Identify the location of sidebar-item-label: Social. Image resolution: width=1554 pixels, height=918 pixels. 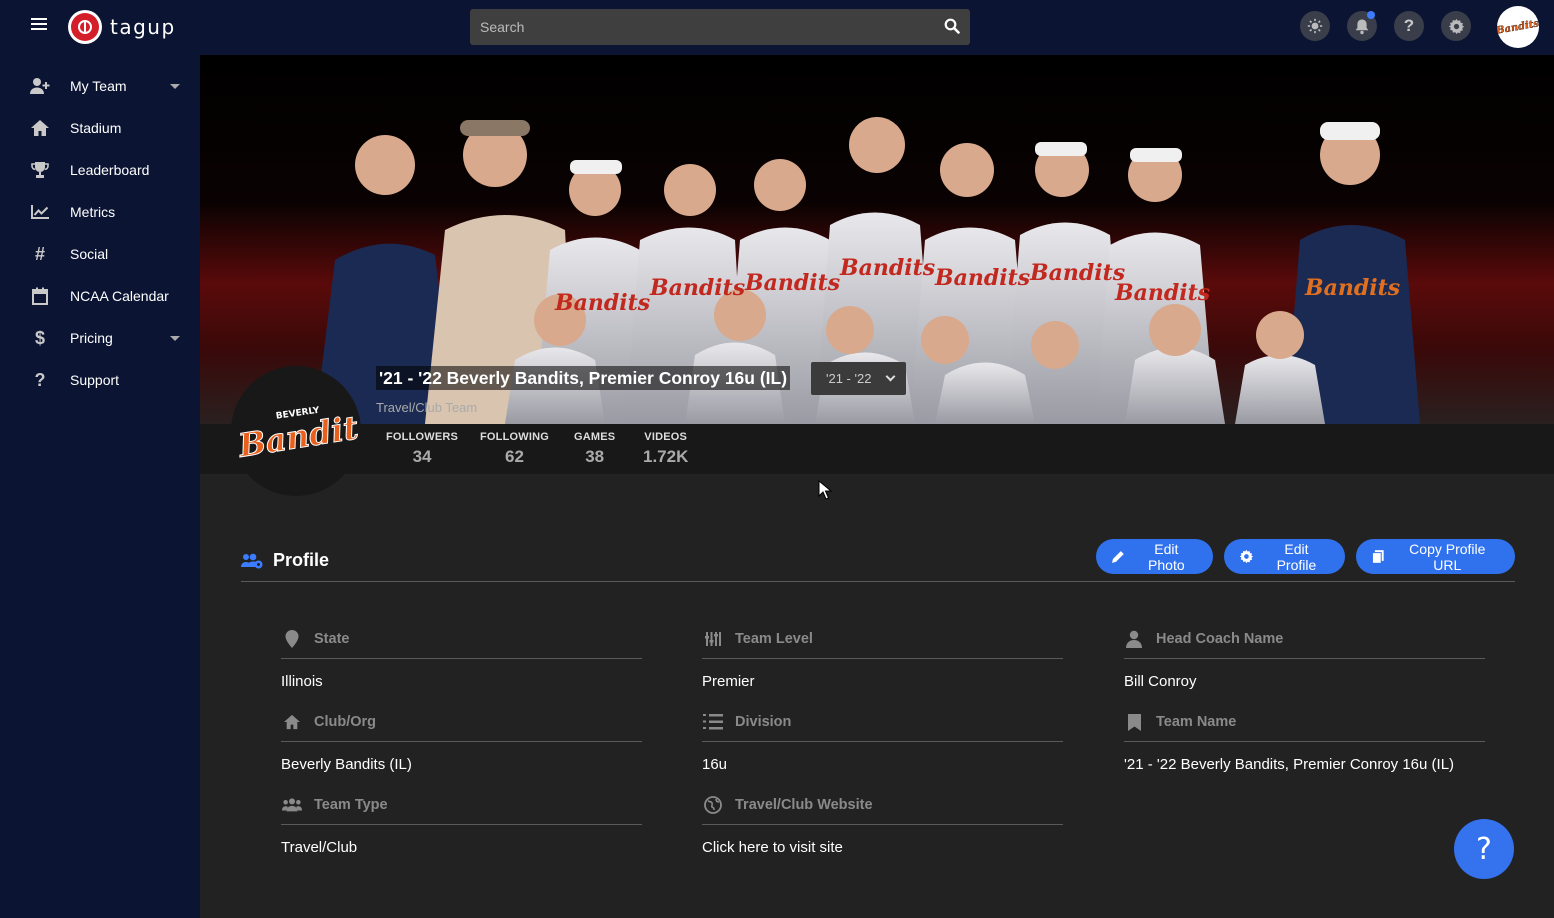
(89, 254).